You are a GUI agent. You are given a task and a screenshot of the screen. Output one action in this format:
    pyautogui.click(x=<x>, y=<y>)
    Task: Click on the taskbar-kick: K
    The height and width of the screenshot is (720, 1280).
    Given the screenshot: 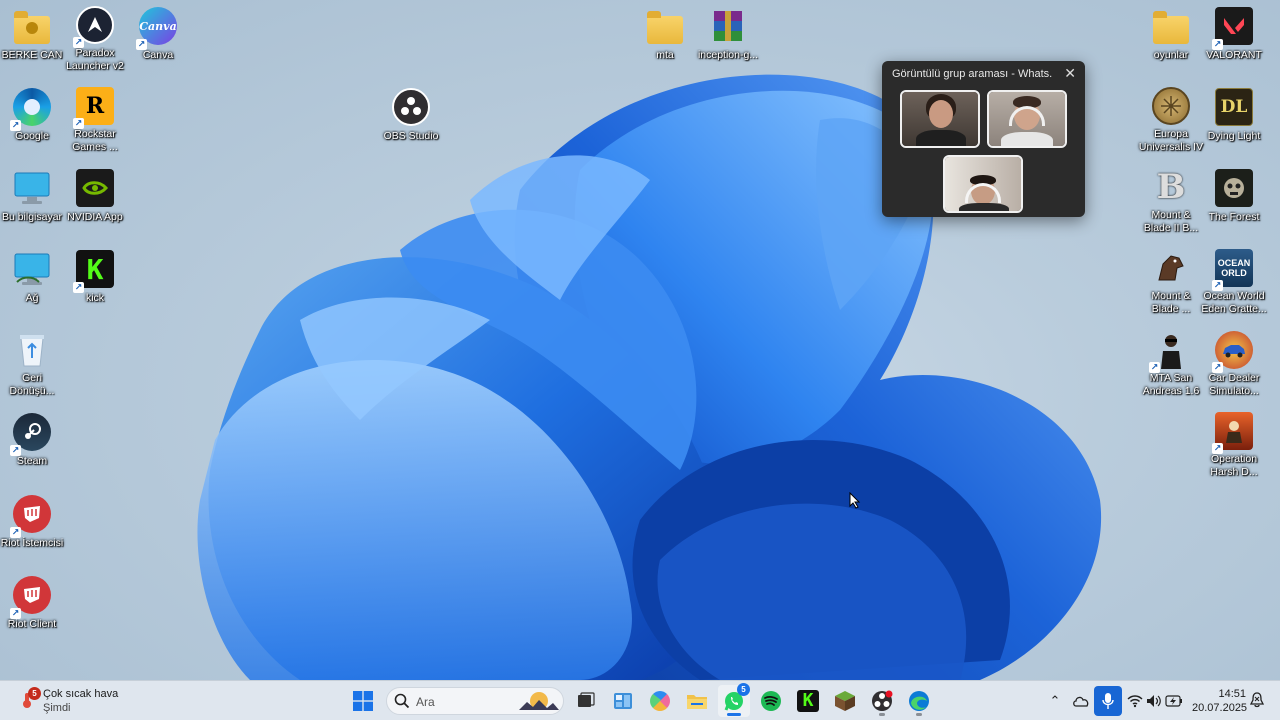 What is the action you would take?
    pyautogui.click(x=808, y=701)
    